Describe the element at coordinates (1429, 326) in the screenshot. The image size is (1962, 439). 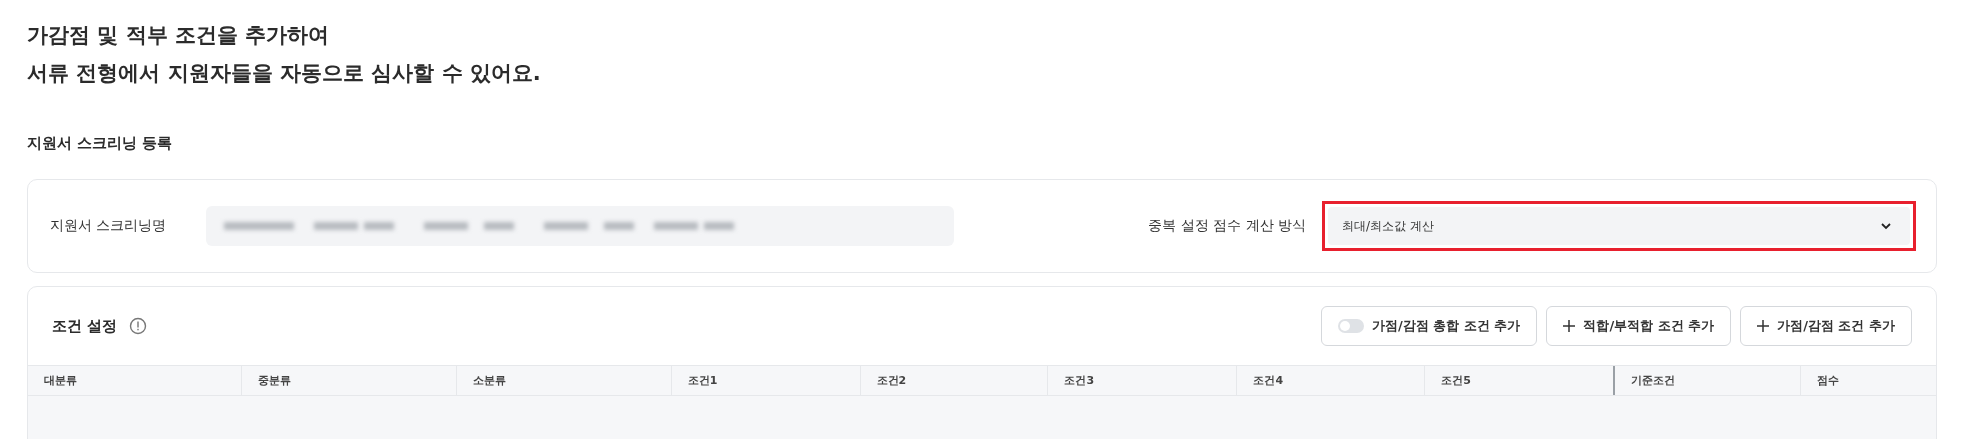
I see `add-condition-button: 가점/감점 총합 조건 추가` at that location.